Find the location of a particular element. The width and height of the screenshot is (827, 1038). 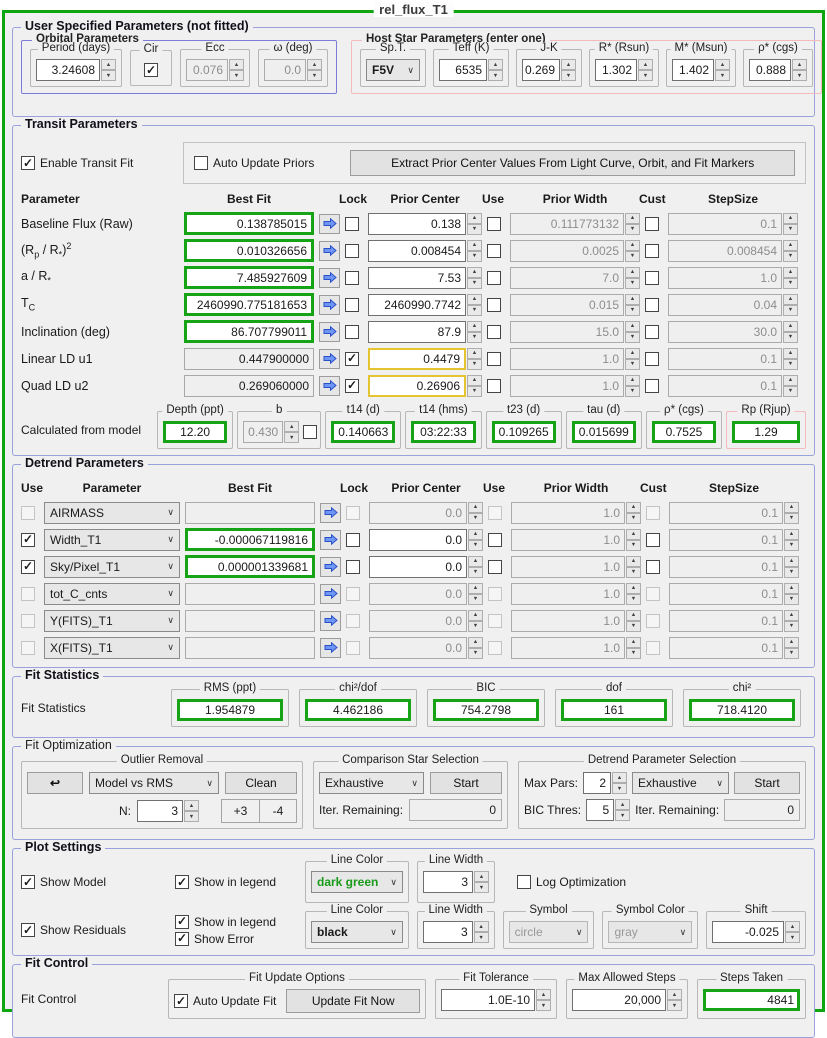

detrend-parameter-dropdown: AIRMASS∨ is located at coordinates (112, 513).